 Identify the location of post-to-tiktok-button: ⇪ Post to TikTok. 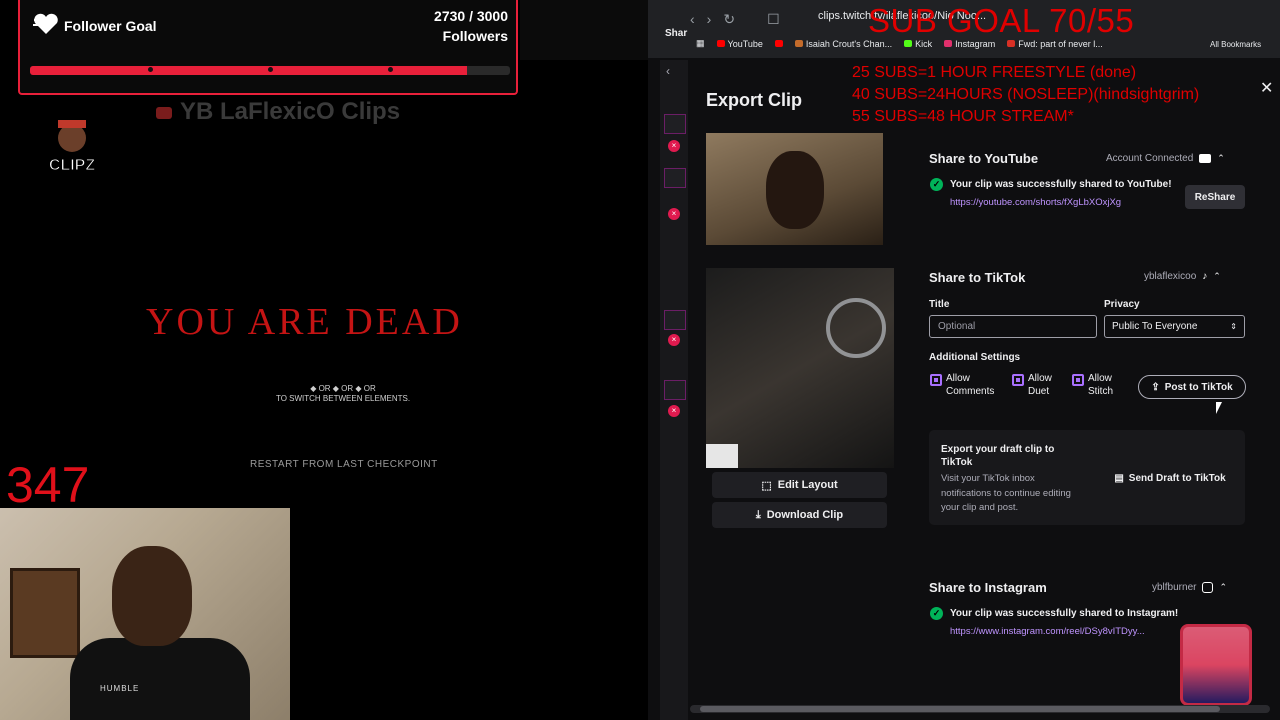
(1192, 387).